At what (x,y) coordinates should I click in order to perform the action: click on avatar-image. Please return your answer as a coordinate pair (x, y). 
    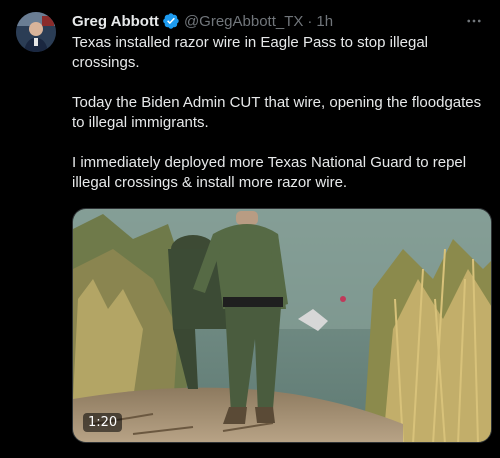
    Looking at the image, I should click on (36, 32).